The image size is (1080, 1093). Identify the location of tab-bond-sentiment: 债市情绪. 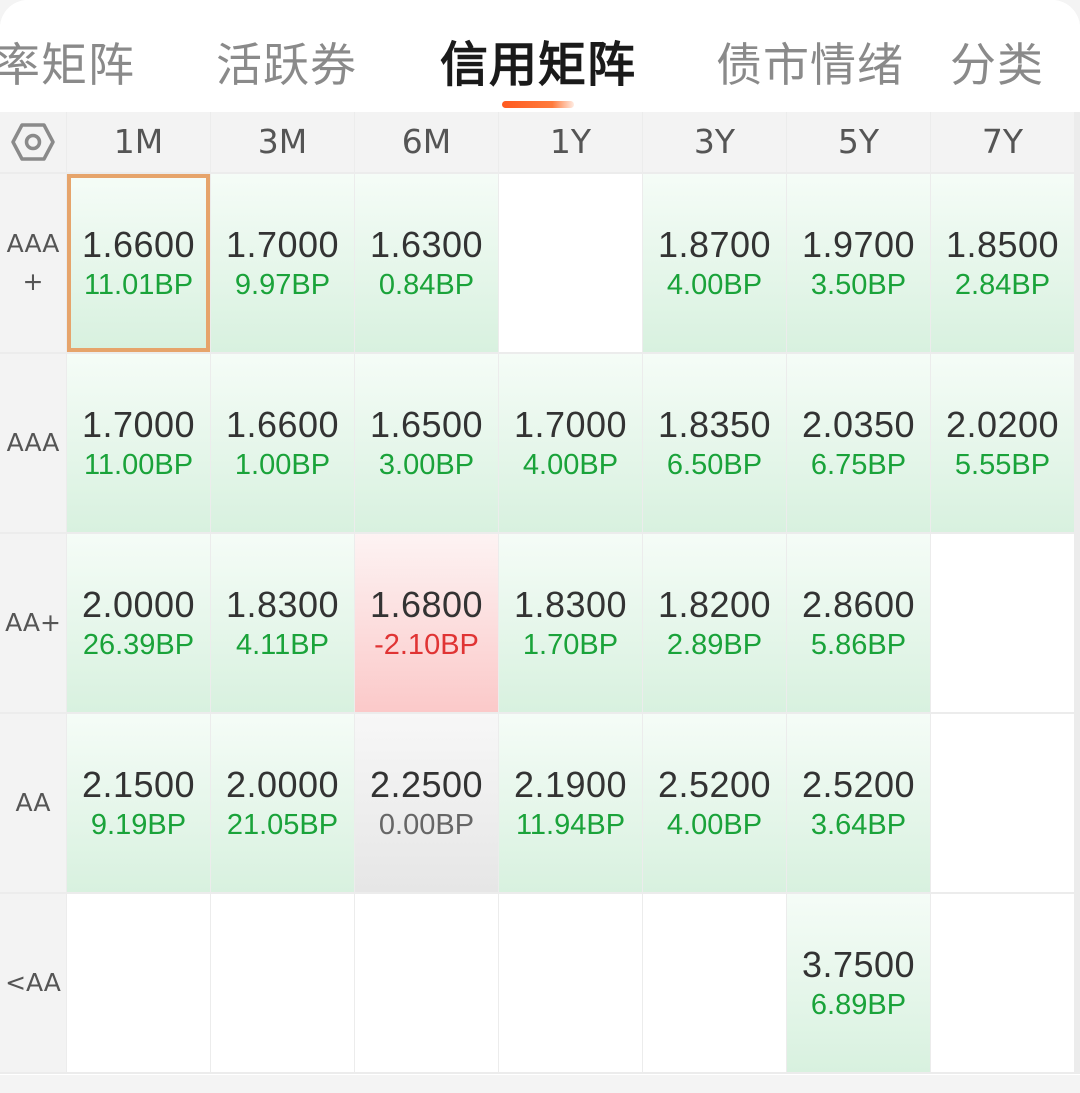
(810, 65).